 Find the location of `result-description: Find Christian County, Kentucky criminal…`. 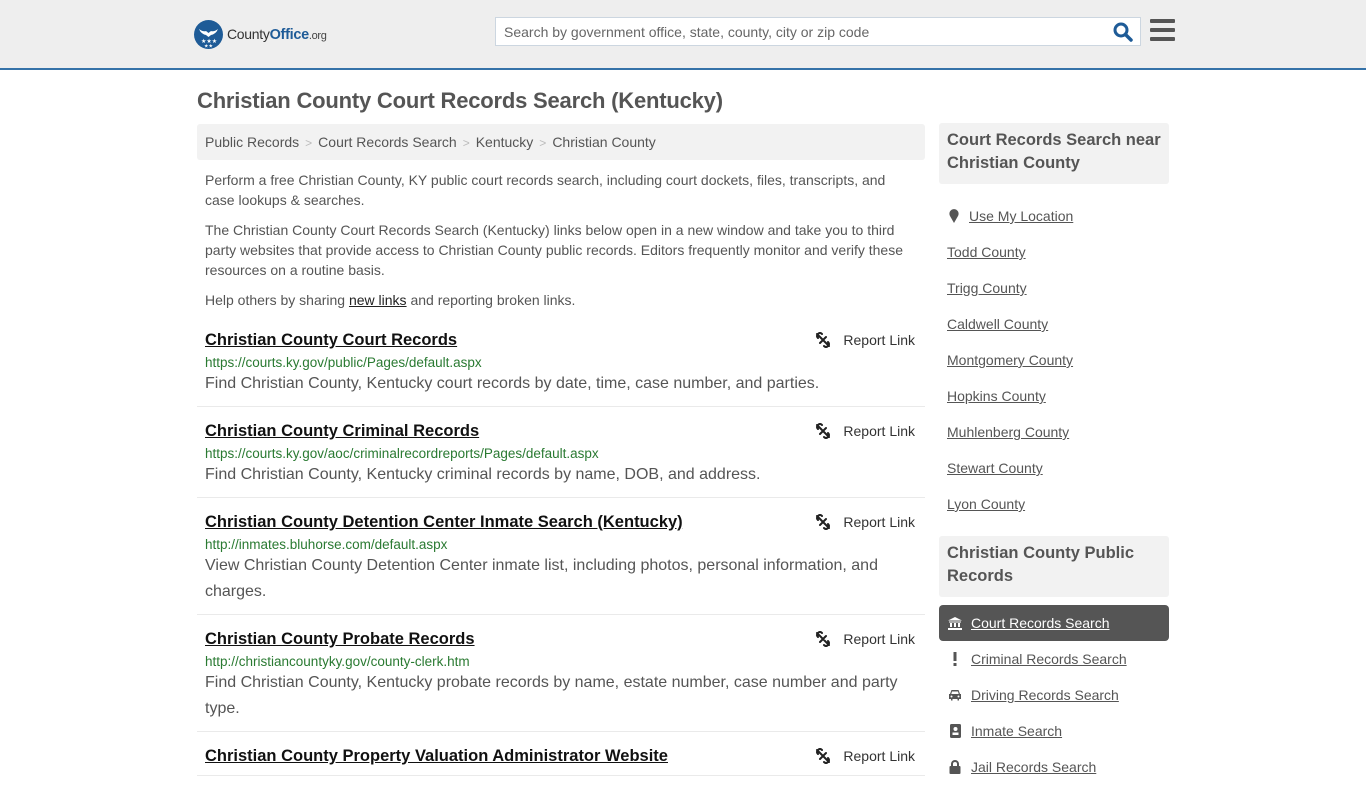

result-description: Find Christian County, Kentucky criminal… is located at coordinates (483, 474).